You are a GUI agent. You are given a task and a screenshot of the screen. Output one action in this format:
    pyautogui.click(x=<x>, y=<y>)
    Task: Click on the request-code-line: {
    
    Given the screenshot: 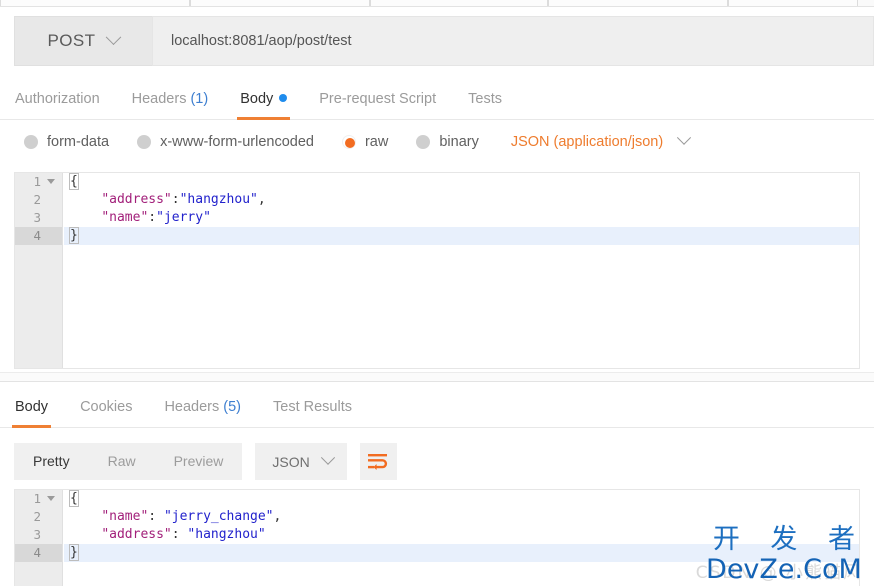 What is the action you would take?
    pyautogui.click(x=461, y=182)
    